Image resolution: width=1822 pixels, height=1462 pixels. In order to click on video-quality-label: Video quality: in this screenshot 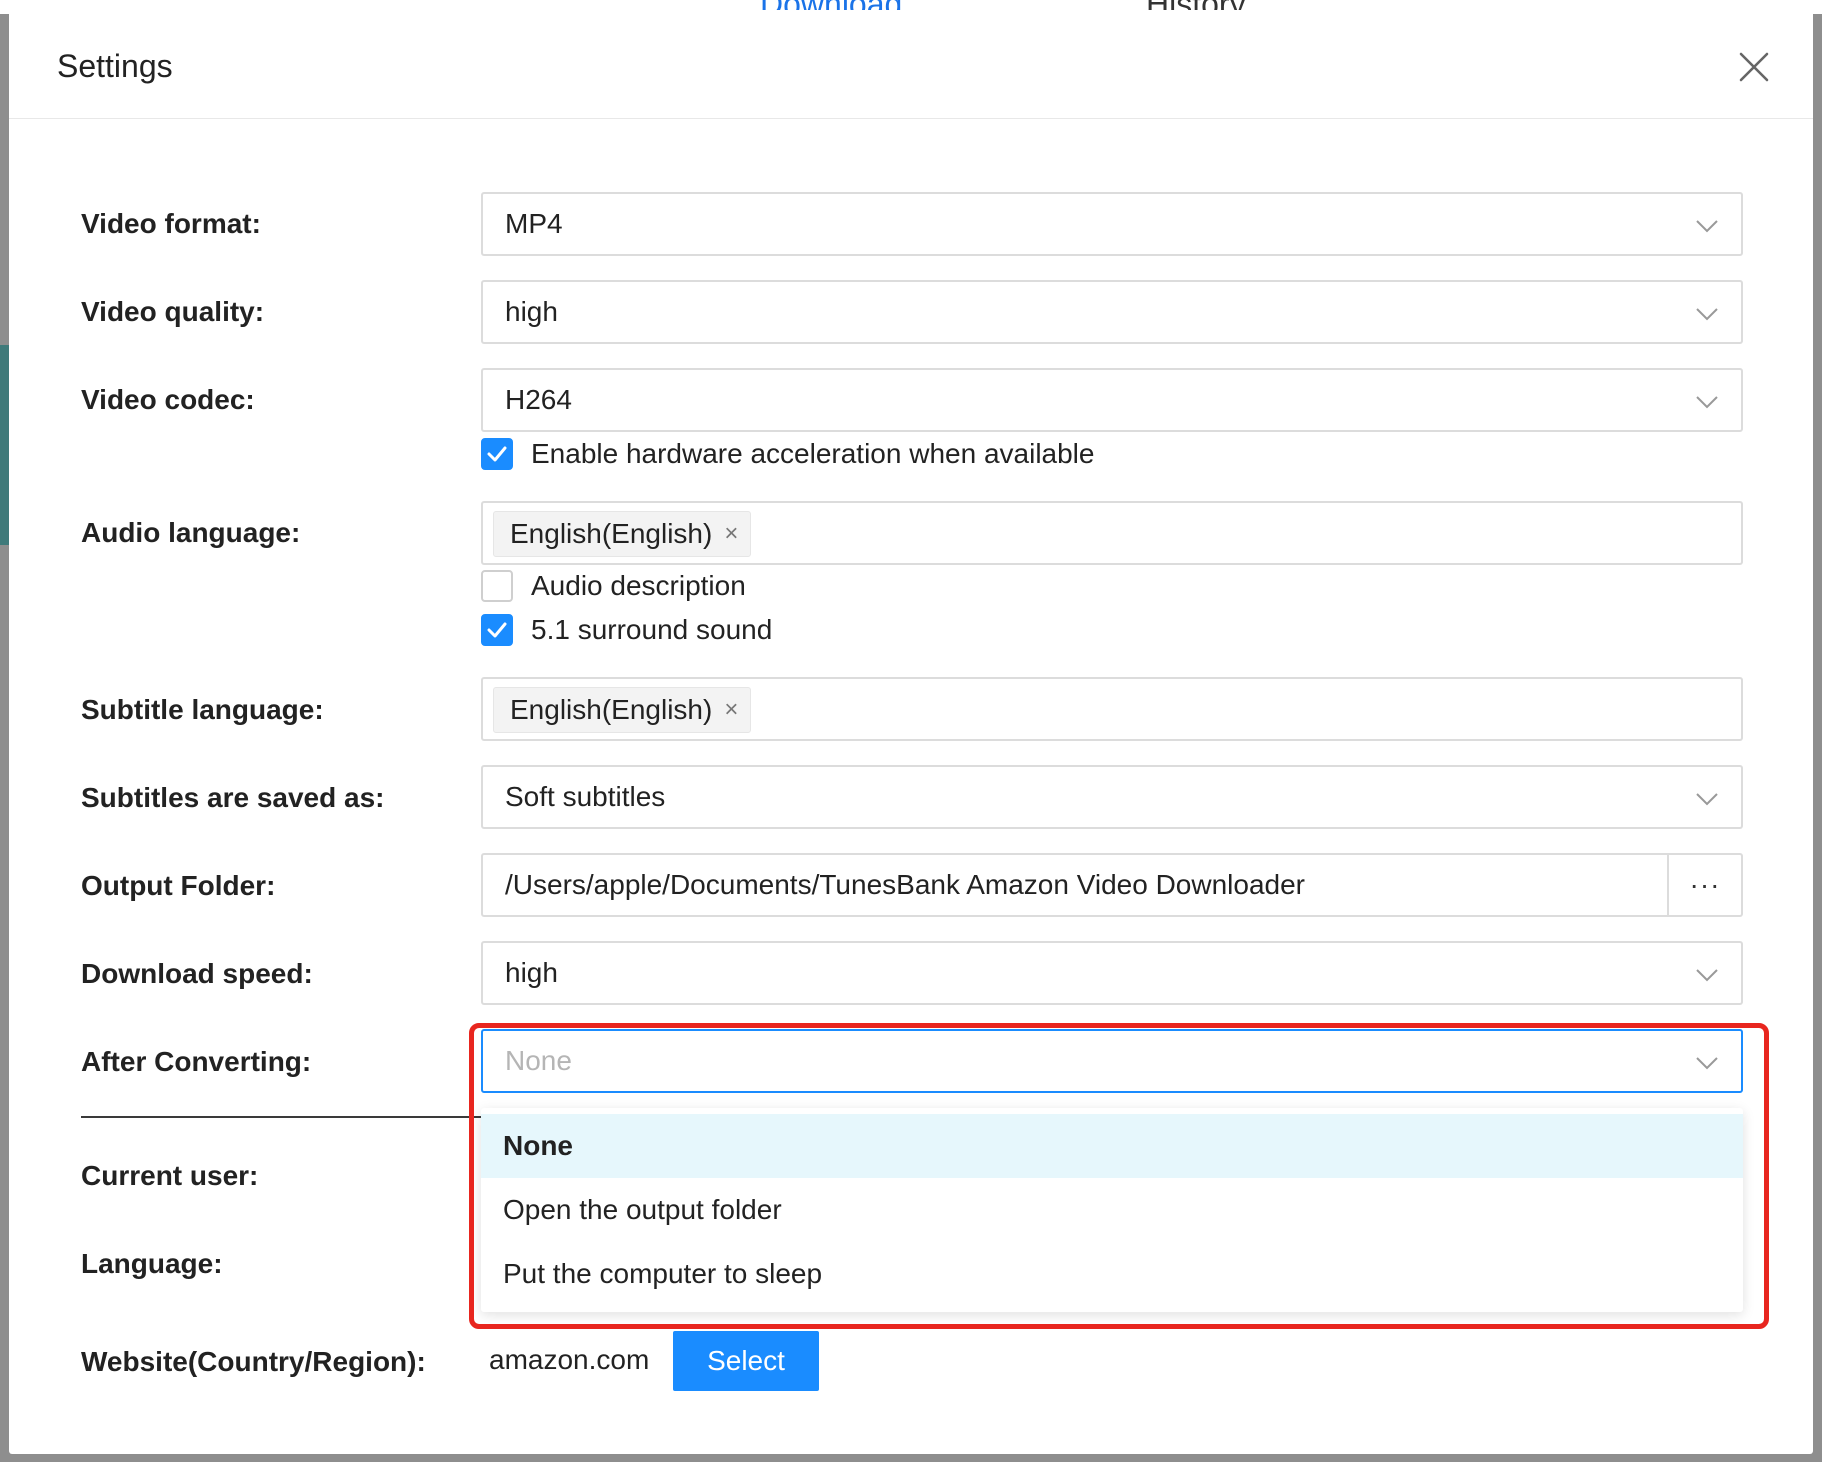, I will do `click(173, 311)`.